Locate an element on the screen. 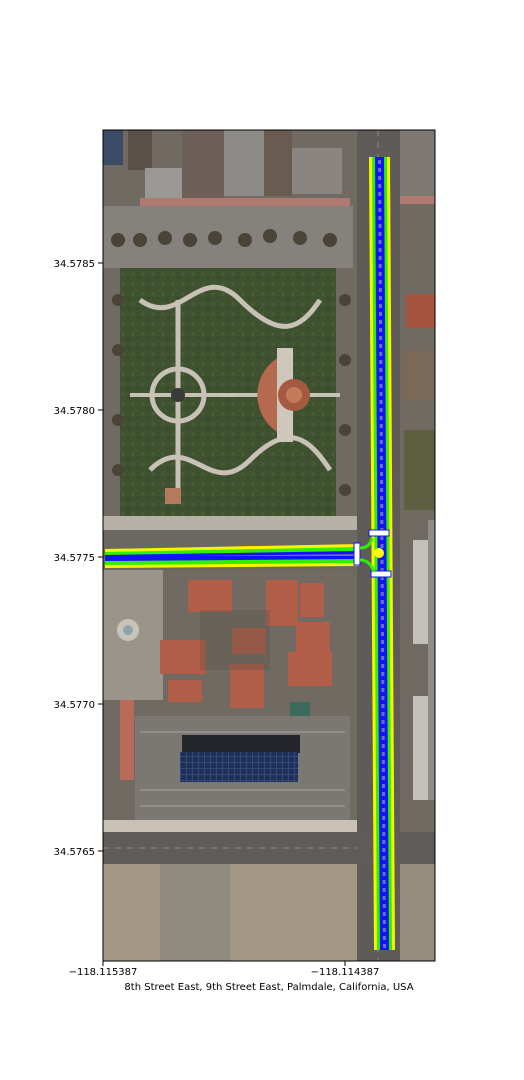 The image size is (524, 1080). x-tick-label: −118.114387 is located at coordinates (345, 972).